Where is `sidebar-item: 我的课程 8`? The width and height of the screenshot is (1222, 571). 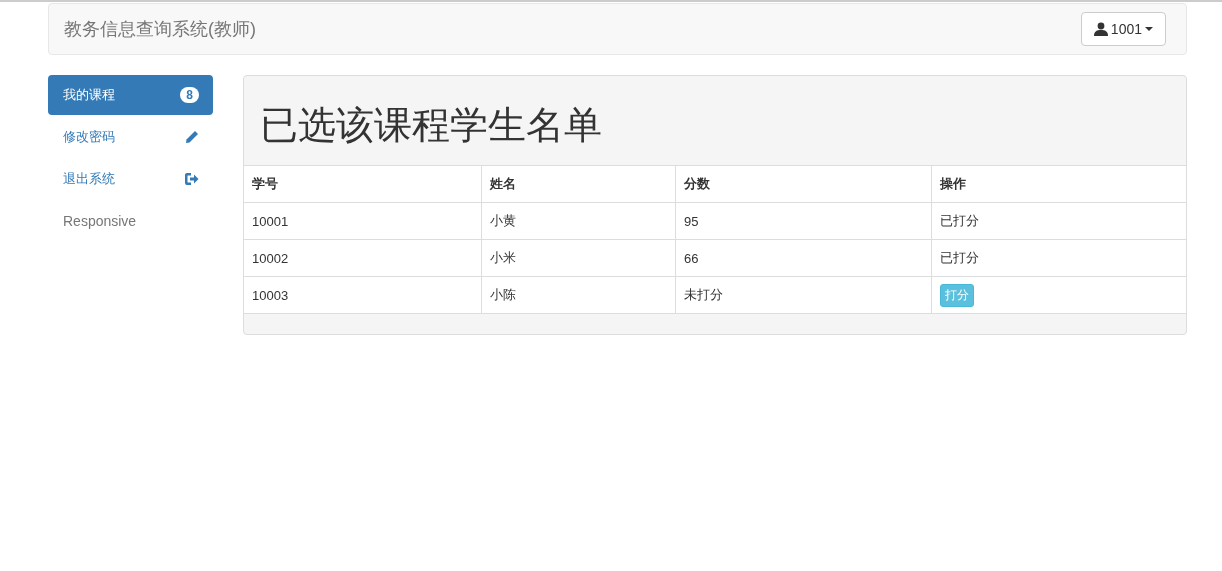
sidebar-item: 我的课程 8 is located at coordinates (130, 95).